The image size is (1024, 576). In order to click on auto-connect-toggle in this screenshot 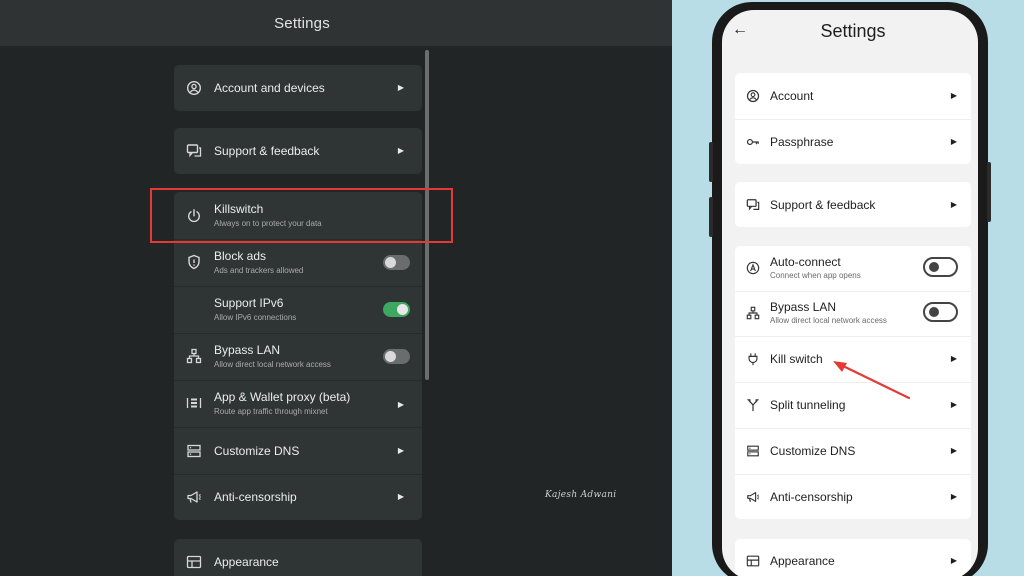, I will do `click(940, 267)`.